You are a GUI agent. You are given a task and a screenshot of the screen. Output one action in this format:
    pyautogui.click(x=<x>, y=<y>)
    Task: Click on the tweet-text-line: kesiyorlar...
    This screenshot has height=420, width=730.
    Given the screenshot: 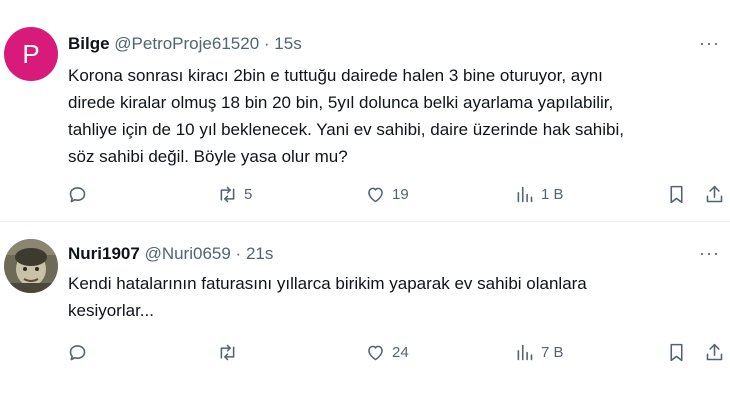 What is the action you would take?
    pyautogui.click(x=111, y=310)
    